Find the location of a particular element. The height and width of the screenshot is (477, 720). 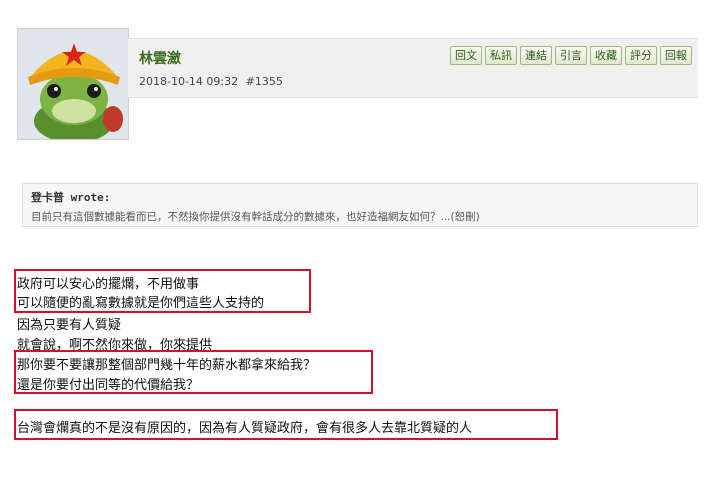

favorite-button: 收藏 is located at coordinates (606, 55).